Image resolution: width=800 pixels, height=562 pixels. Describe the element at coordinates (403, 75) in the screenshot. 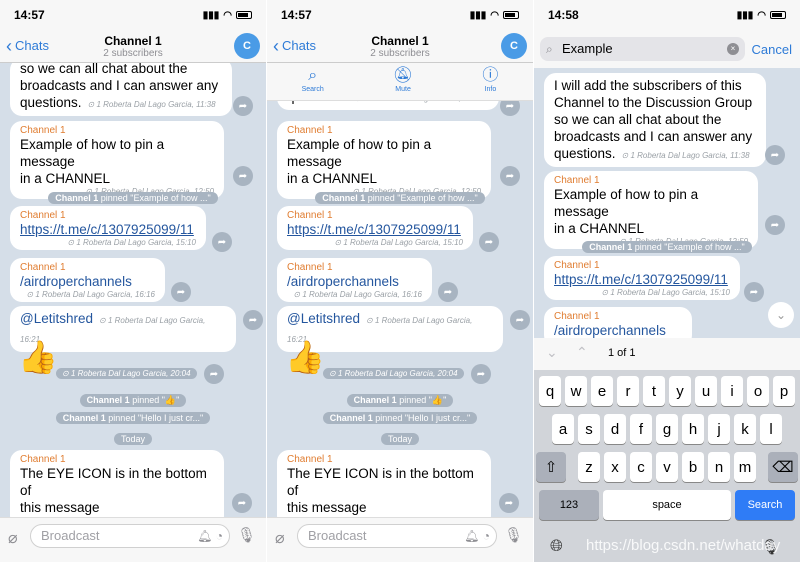

I see `mute-bell-icon: 🔕︎` at that location.